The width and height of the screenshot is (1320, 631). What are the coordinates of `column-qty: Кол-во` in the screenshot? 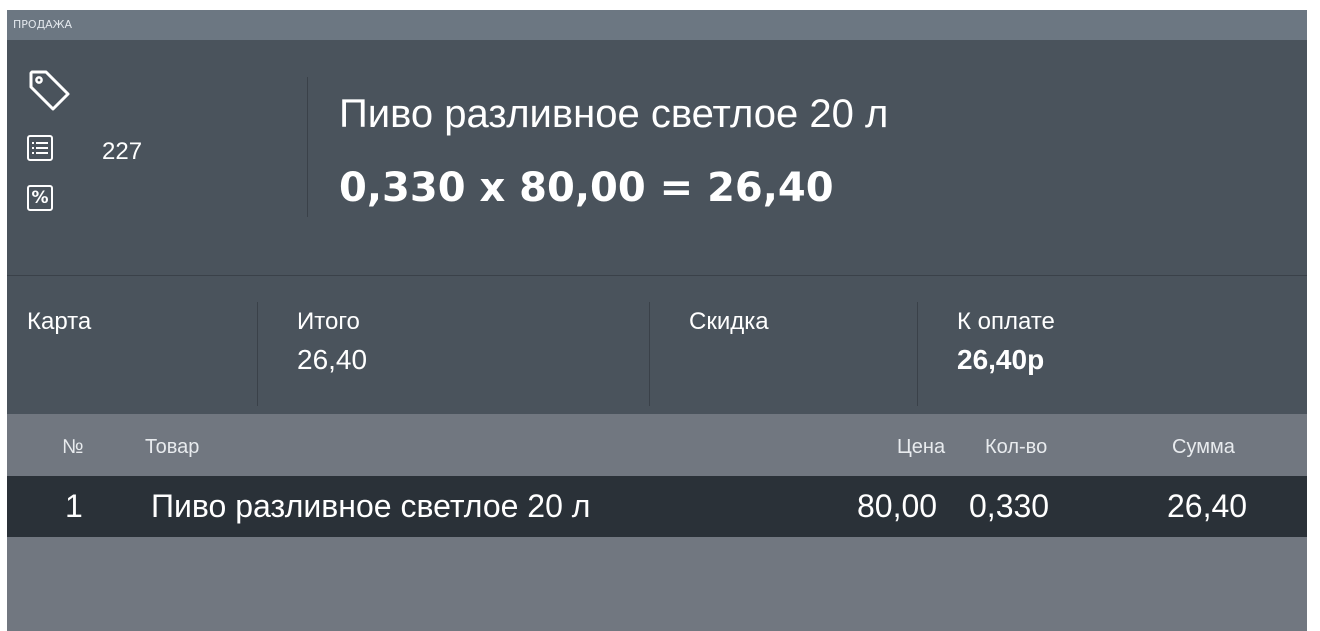 It's located at (1016, 447).